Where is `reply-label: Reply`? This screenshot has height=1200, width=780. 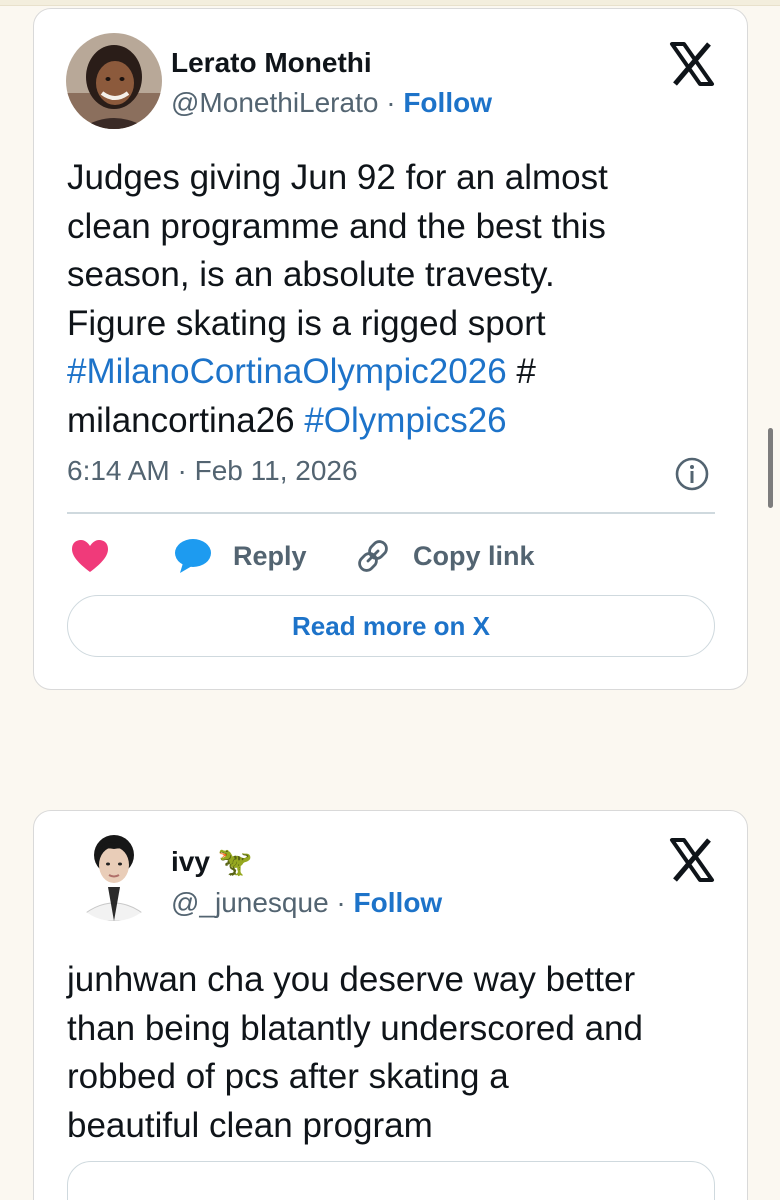
reply-label: Reply is located at coordinates (270, 555).